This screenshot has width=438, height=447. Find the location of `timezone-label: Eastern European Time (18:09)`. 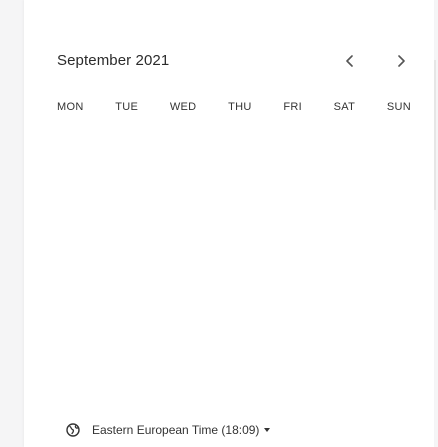

timezone-label: Eastern European Time (18:09) is located at coordinates (176, 430).